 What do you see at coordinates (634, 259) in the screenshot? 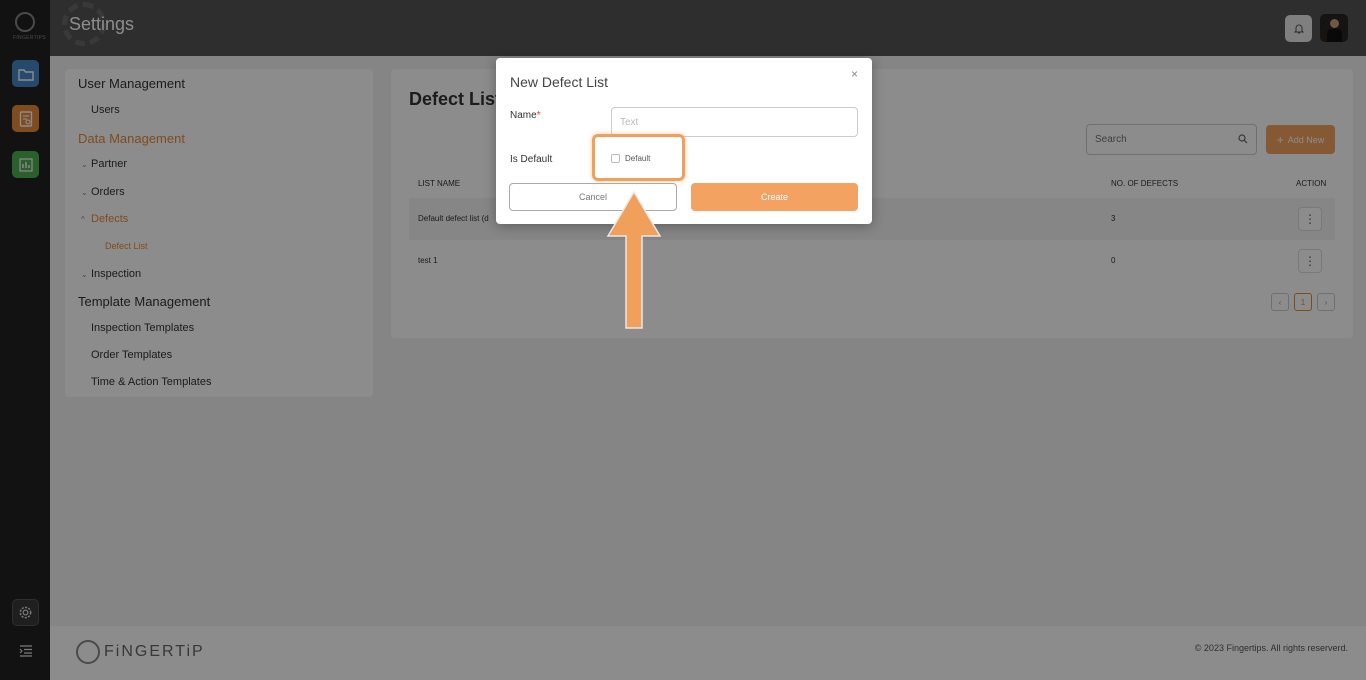
I see `pointer-arrow-icon` at bounding box center [634, 259].